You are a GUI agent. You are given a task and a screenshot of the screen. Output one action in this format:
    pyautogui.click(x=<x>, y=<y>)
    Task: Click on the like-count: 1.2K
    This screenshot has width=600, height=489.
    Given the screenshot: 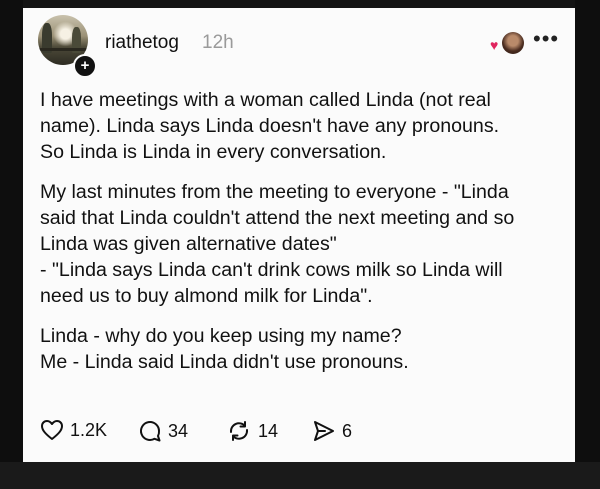 What is the action you would take?
    pyautogui.click(x=89, y=429)
    